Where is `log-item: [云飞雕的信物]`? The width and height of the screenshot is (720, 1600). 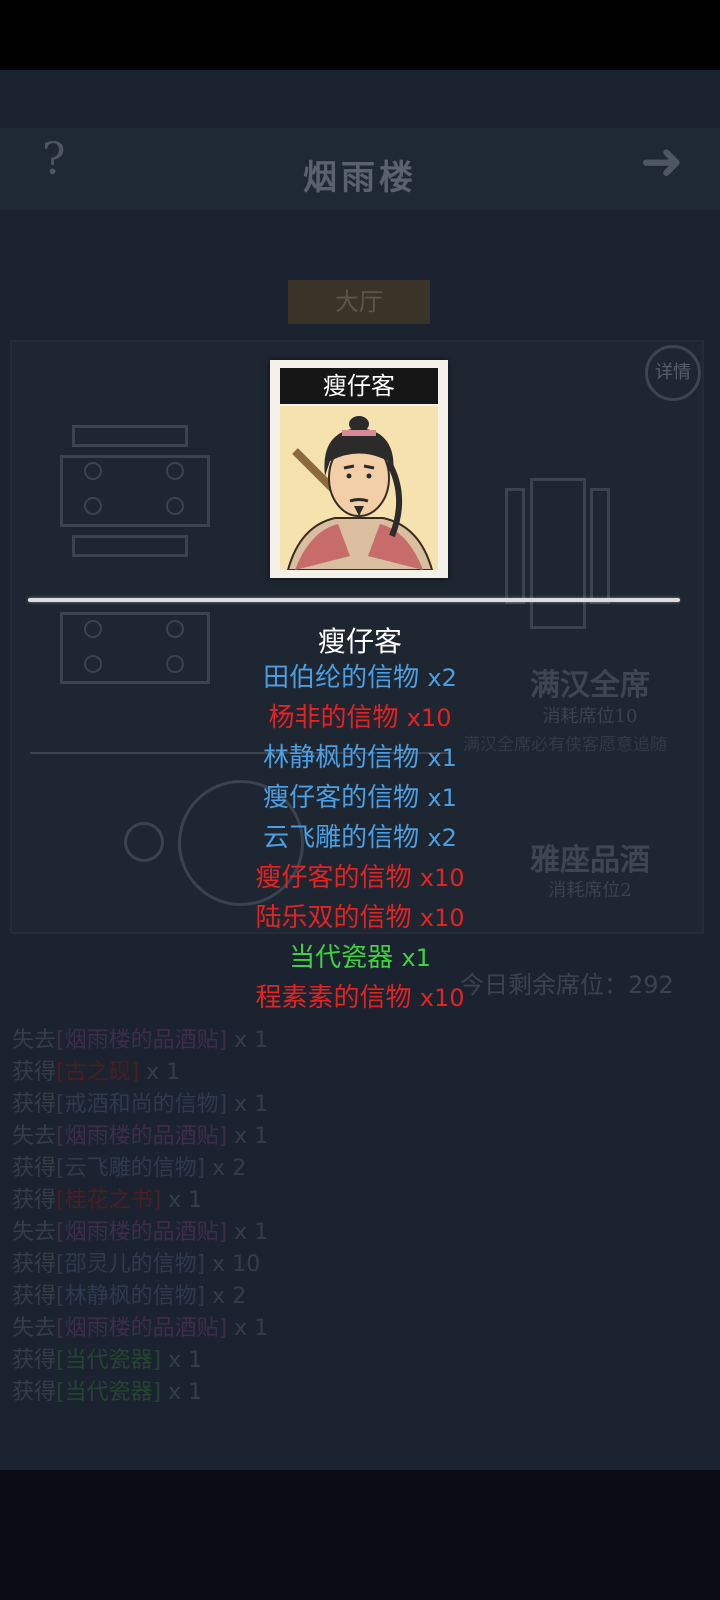
log-item: [云飞雕的信物] is located at coordinates (131, 1168).